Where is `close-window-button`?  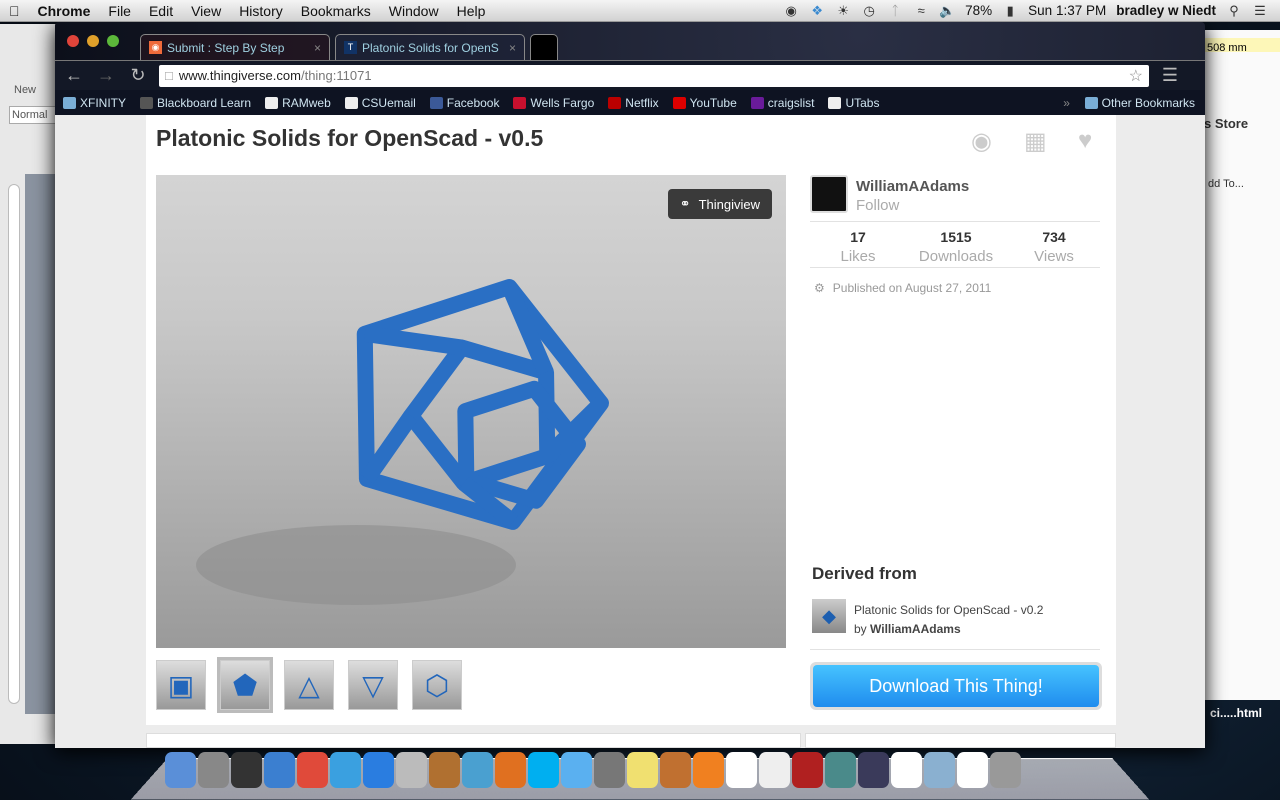
close-window-button is located at coordinates (73, 41).